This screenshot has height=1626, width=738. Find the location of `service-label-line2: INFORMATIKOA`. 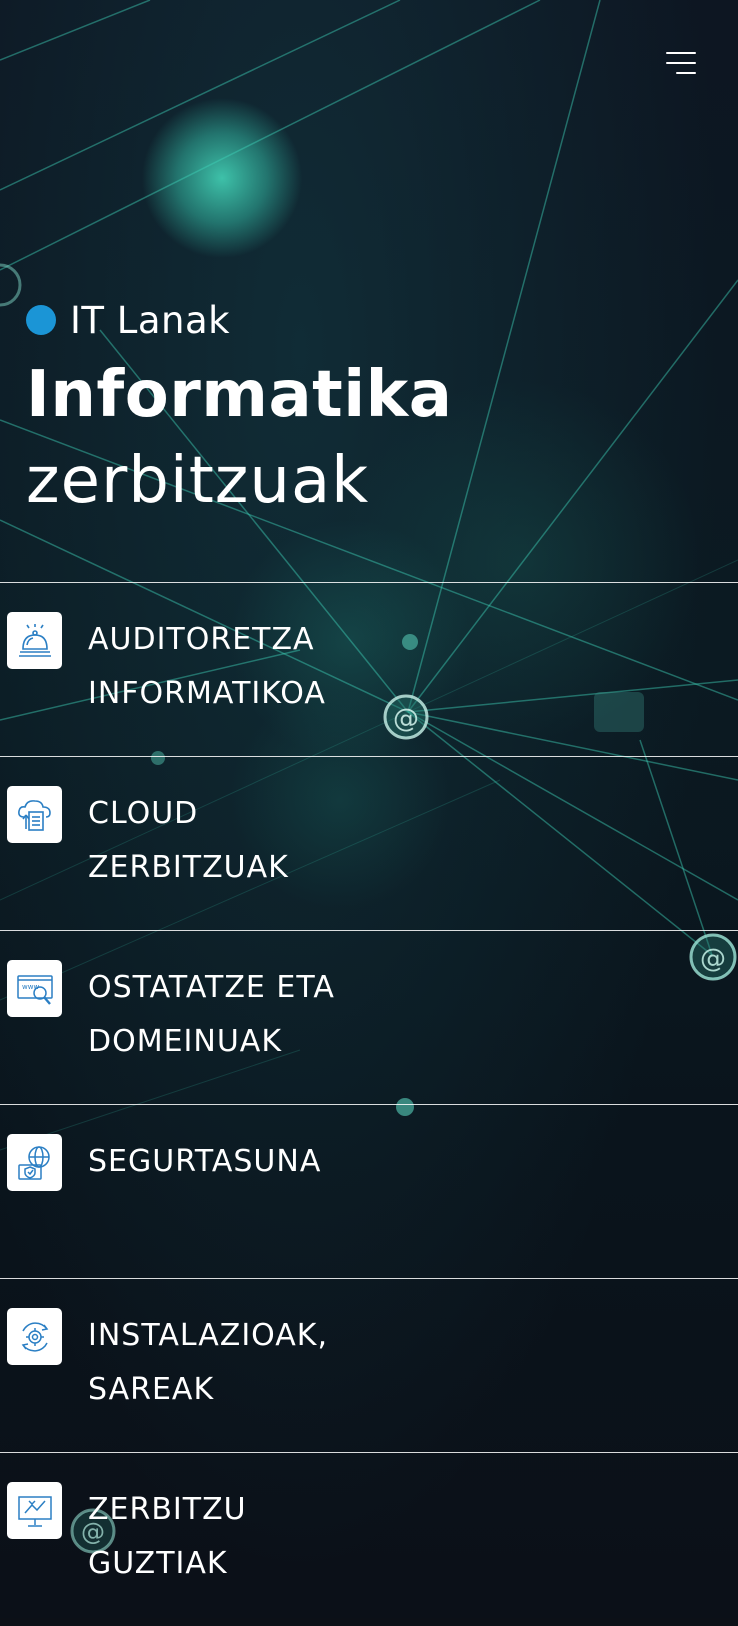

service-label-line2: INFORMATIKOA is located at coordinates (207, 693).